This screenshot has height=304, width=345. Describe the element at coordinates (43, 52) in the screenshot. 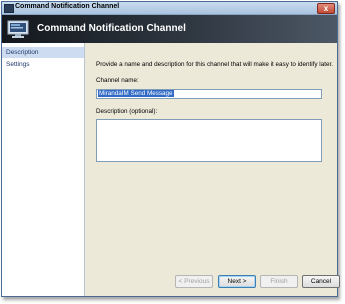

I see `sidebar-item-description: Description` at that location.